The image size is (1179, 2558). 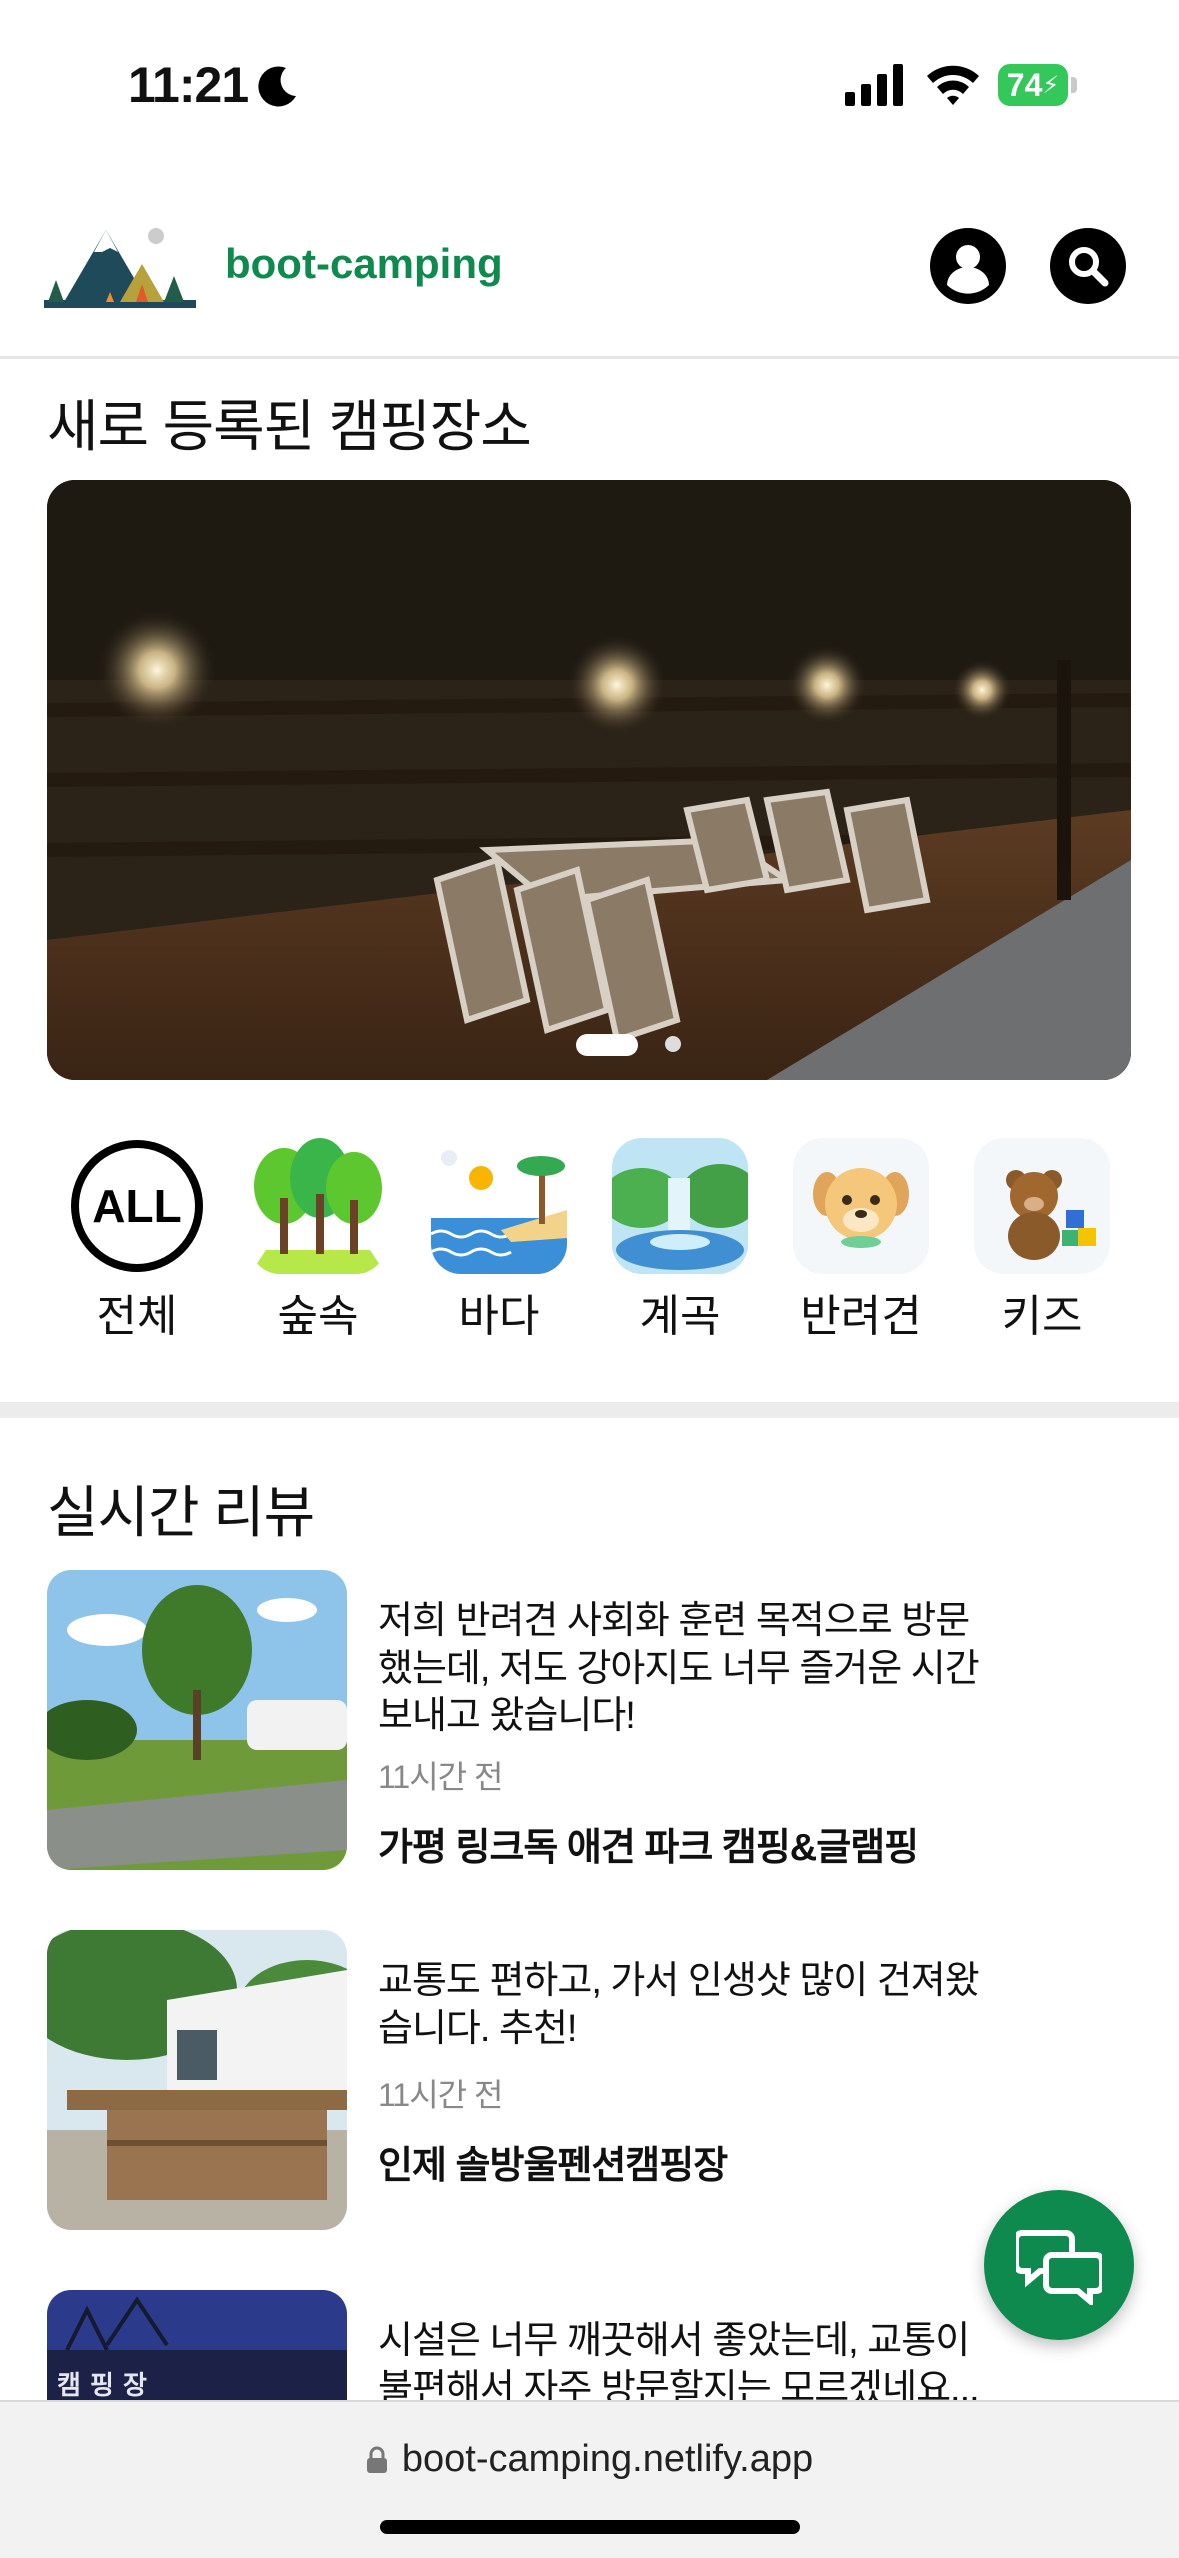 I want to click on carousel-dot, so click(x=673, y=1044).